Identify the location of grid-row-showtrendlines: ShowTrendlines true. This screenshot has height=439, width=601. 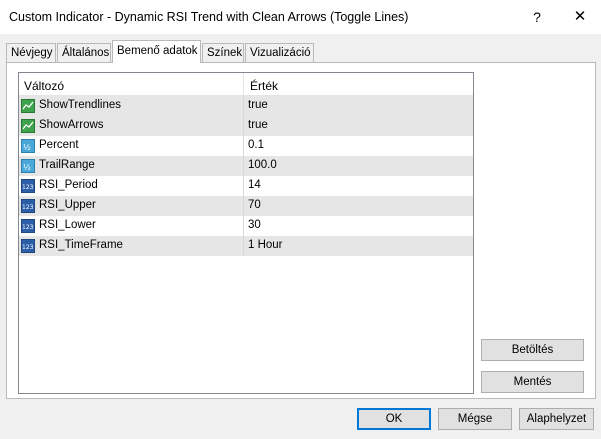
(246, 106).